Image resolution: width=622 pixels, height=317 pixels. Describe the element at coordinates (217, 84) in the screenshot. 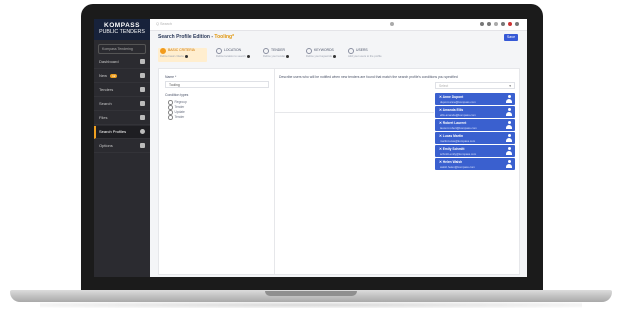

I see `name-field: Tooling` at that location.